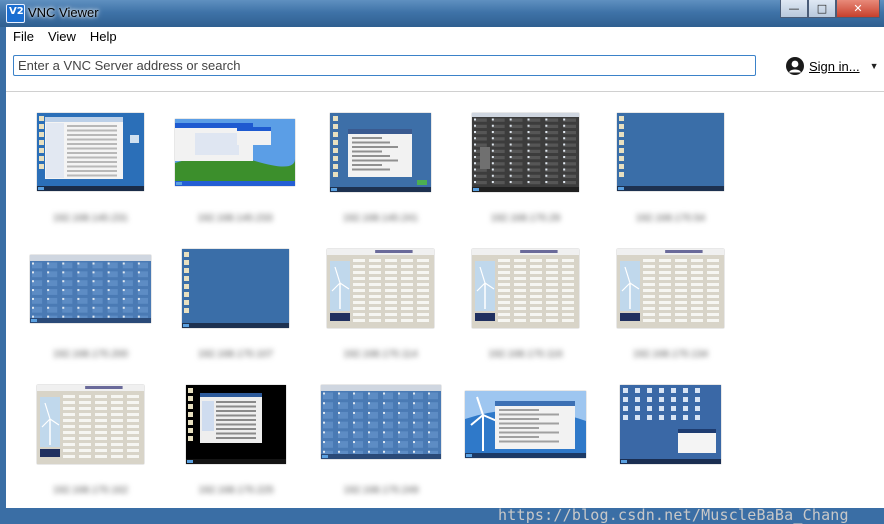 Image resolution: width=884 pixels, height=524 pixels. Describe the element at coordinates (858, 9) in the screenshot. I see `close-icon: ✕` at that location.